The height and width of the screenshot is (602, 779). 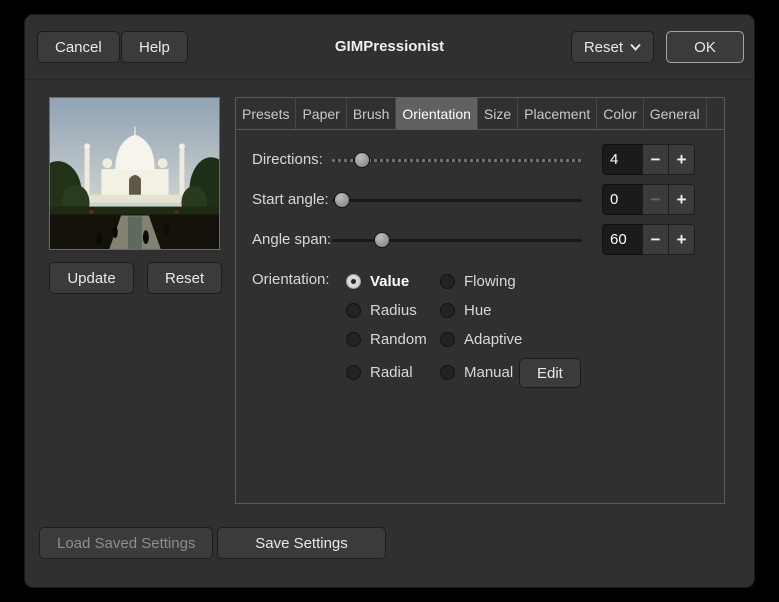 I want to click on radio-option-adaptive: Adaptive, so click(x=481, y=339).